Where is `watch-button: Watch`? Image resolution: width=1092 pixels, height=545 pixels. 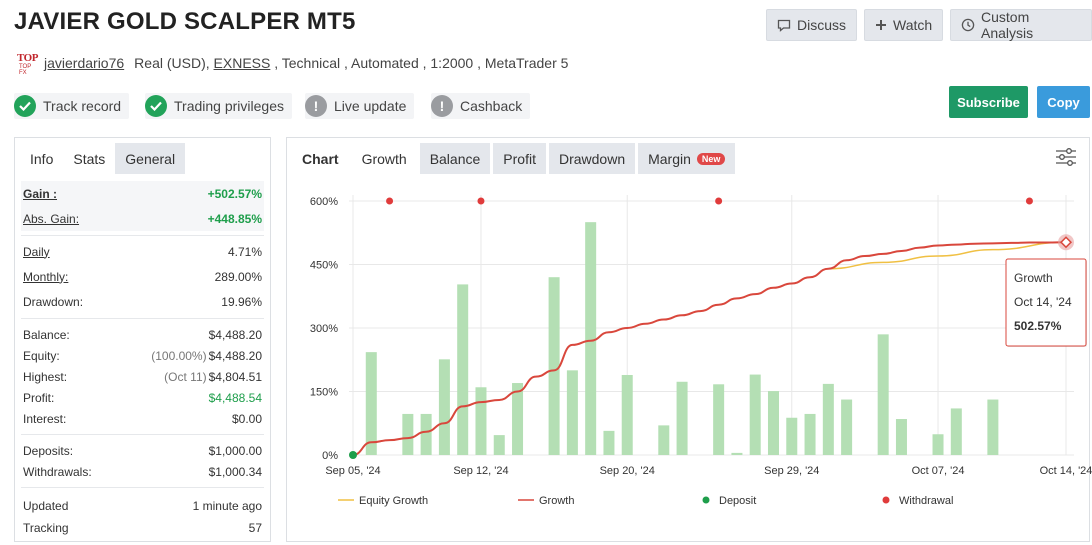
watch-button: Watch is located at coordinates (904, 25).